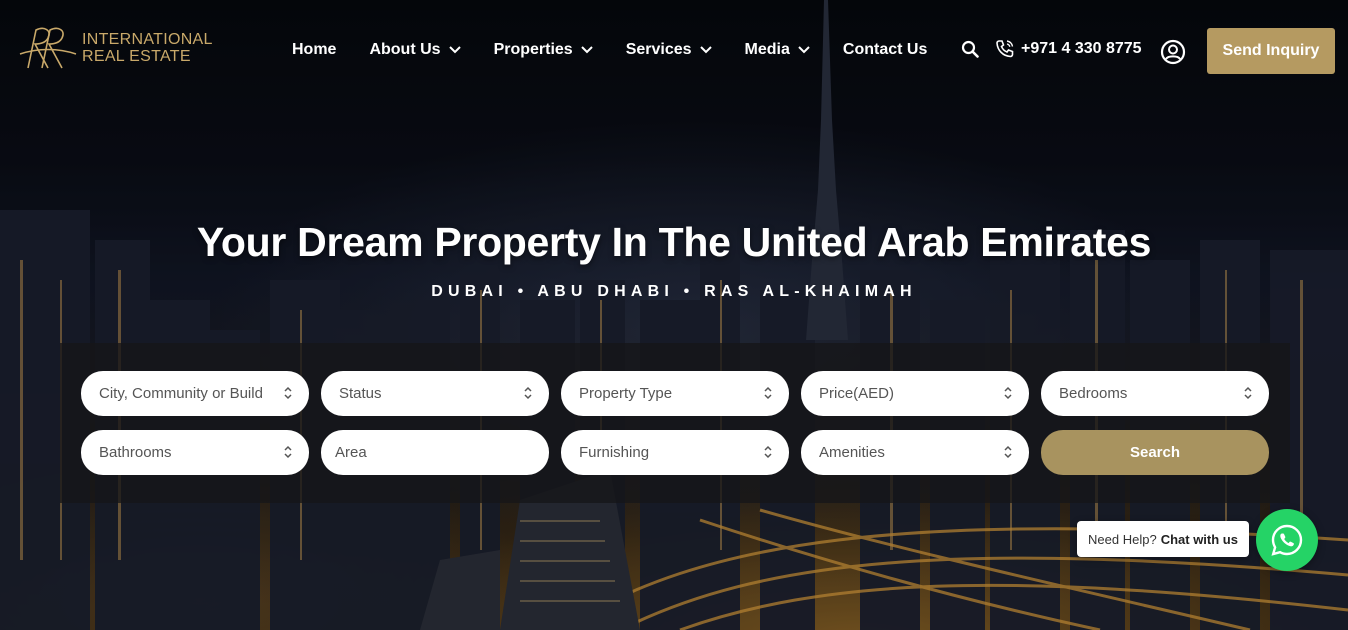  Describe the element at coordinates (1155, 452) in the screenshot. I see `search-button: Search` at that location.